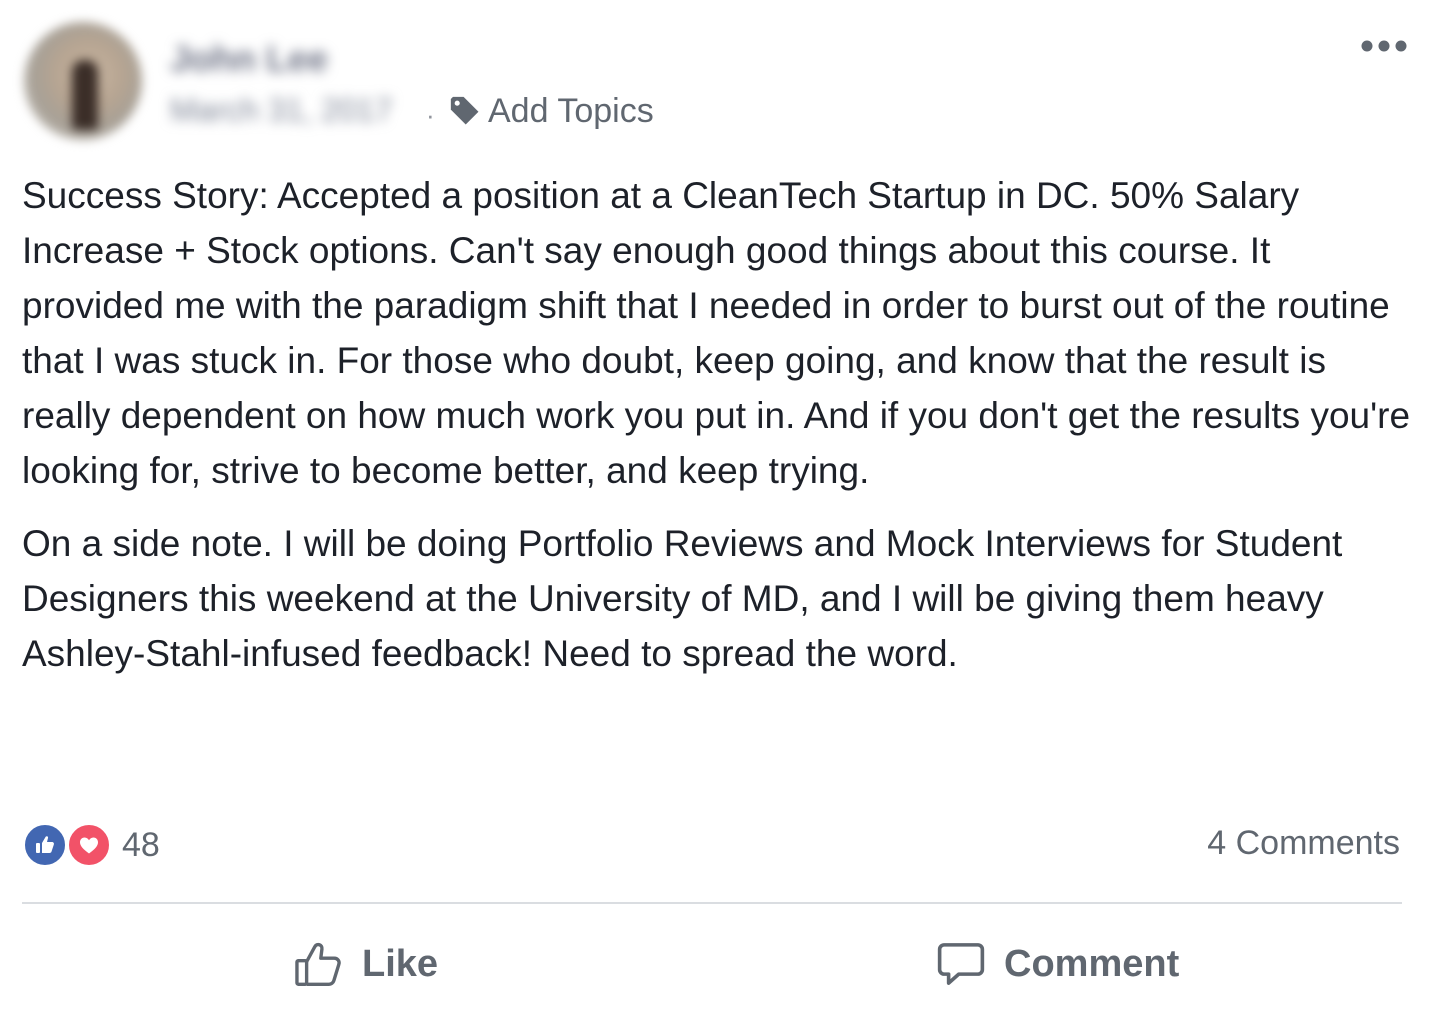 The width and height of the screenshot is (1430, 1020). Describe the element at coordinates (571, 110) in the screenshot. I see `add-topics-label: Add Topics` at that location.